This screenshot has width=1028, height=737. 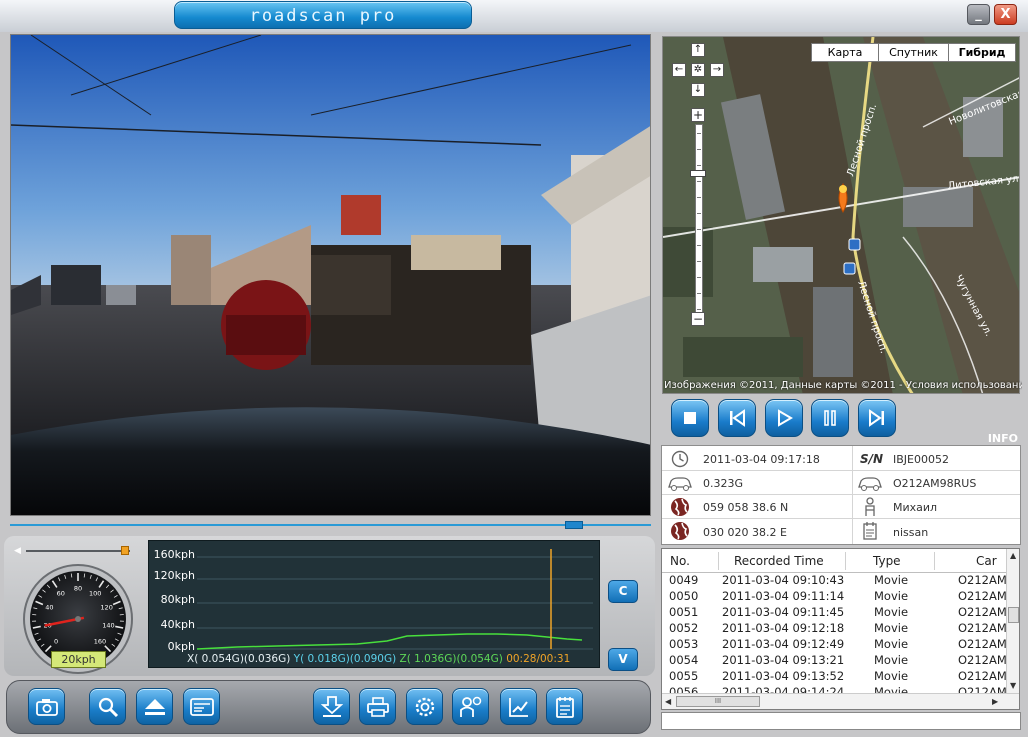 I want to click on table-row: 0054 2011-03-04 09:13:21 Movie O212AM, so click(x=834, y=661).